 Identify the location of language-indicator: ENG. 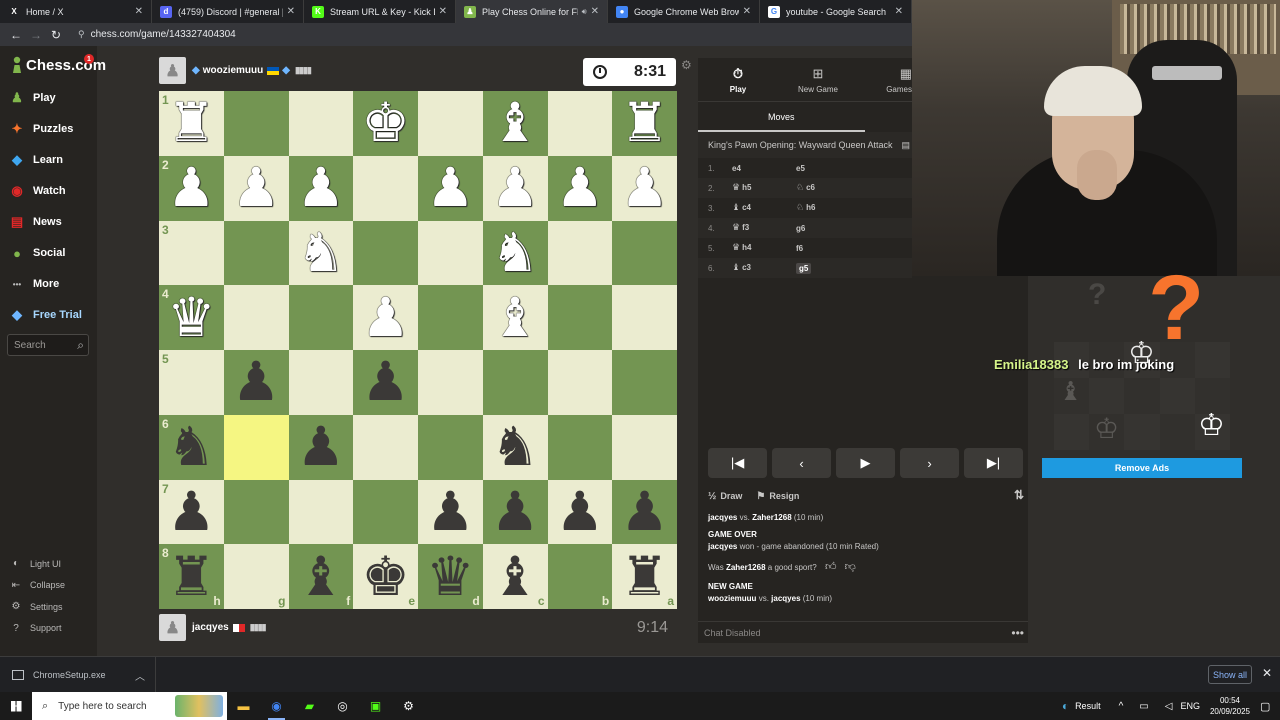
(1190, 706).